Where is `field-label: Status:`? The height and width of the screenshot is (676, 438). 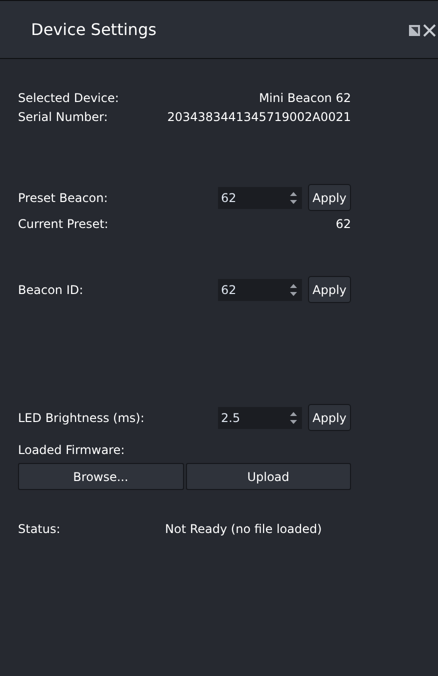 field-label: Status: is located at coordinates (40, 529).